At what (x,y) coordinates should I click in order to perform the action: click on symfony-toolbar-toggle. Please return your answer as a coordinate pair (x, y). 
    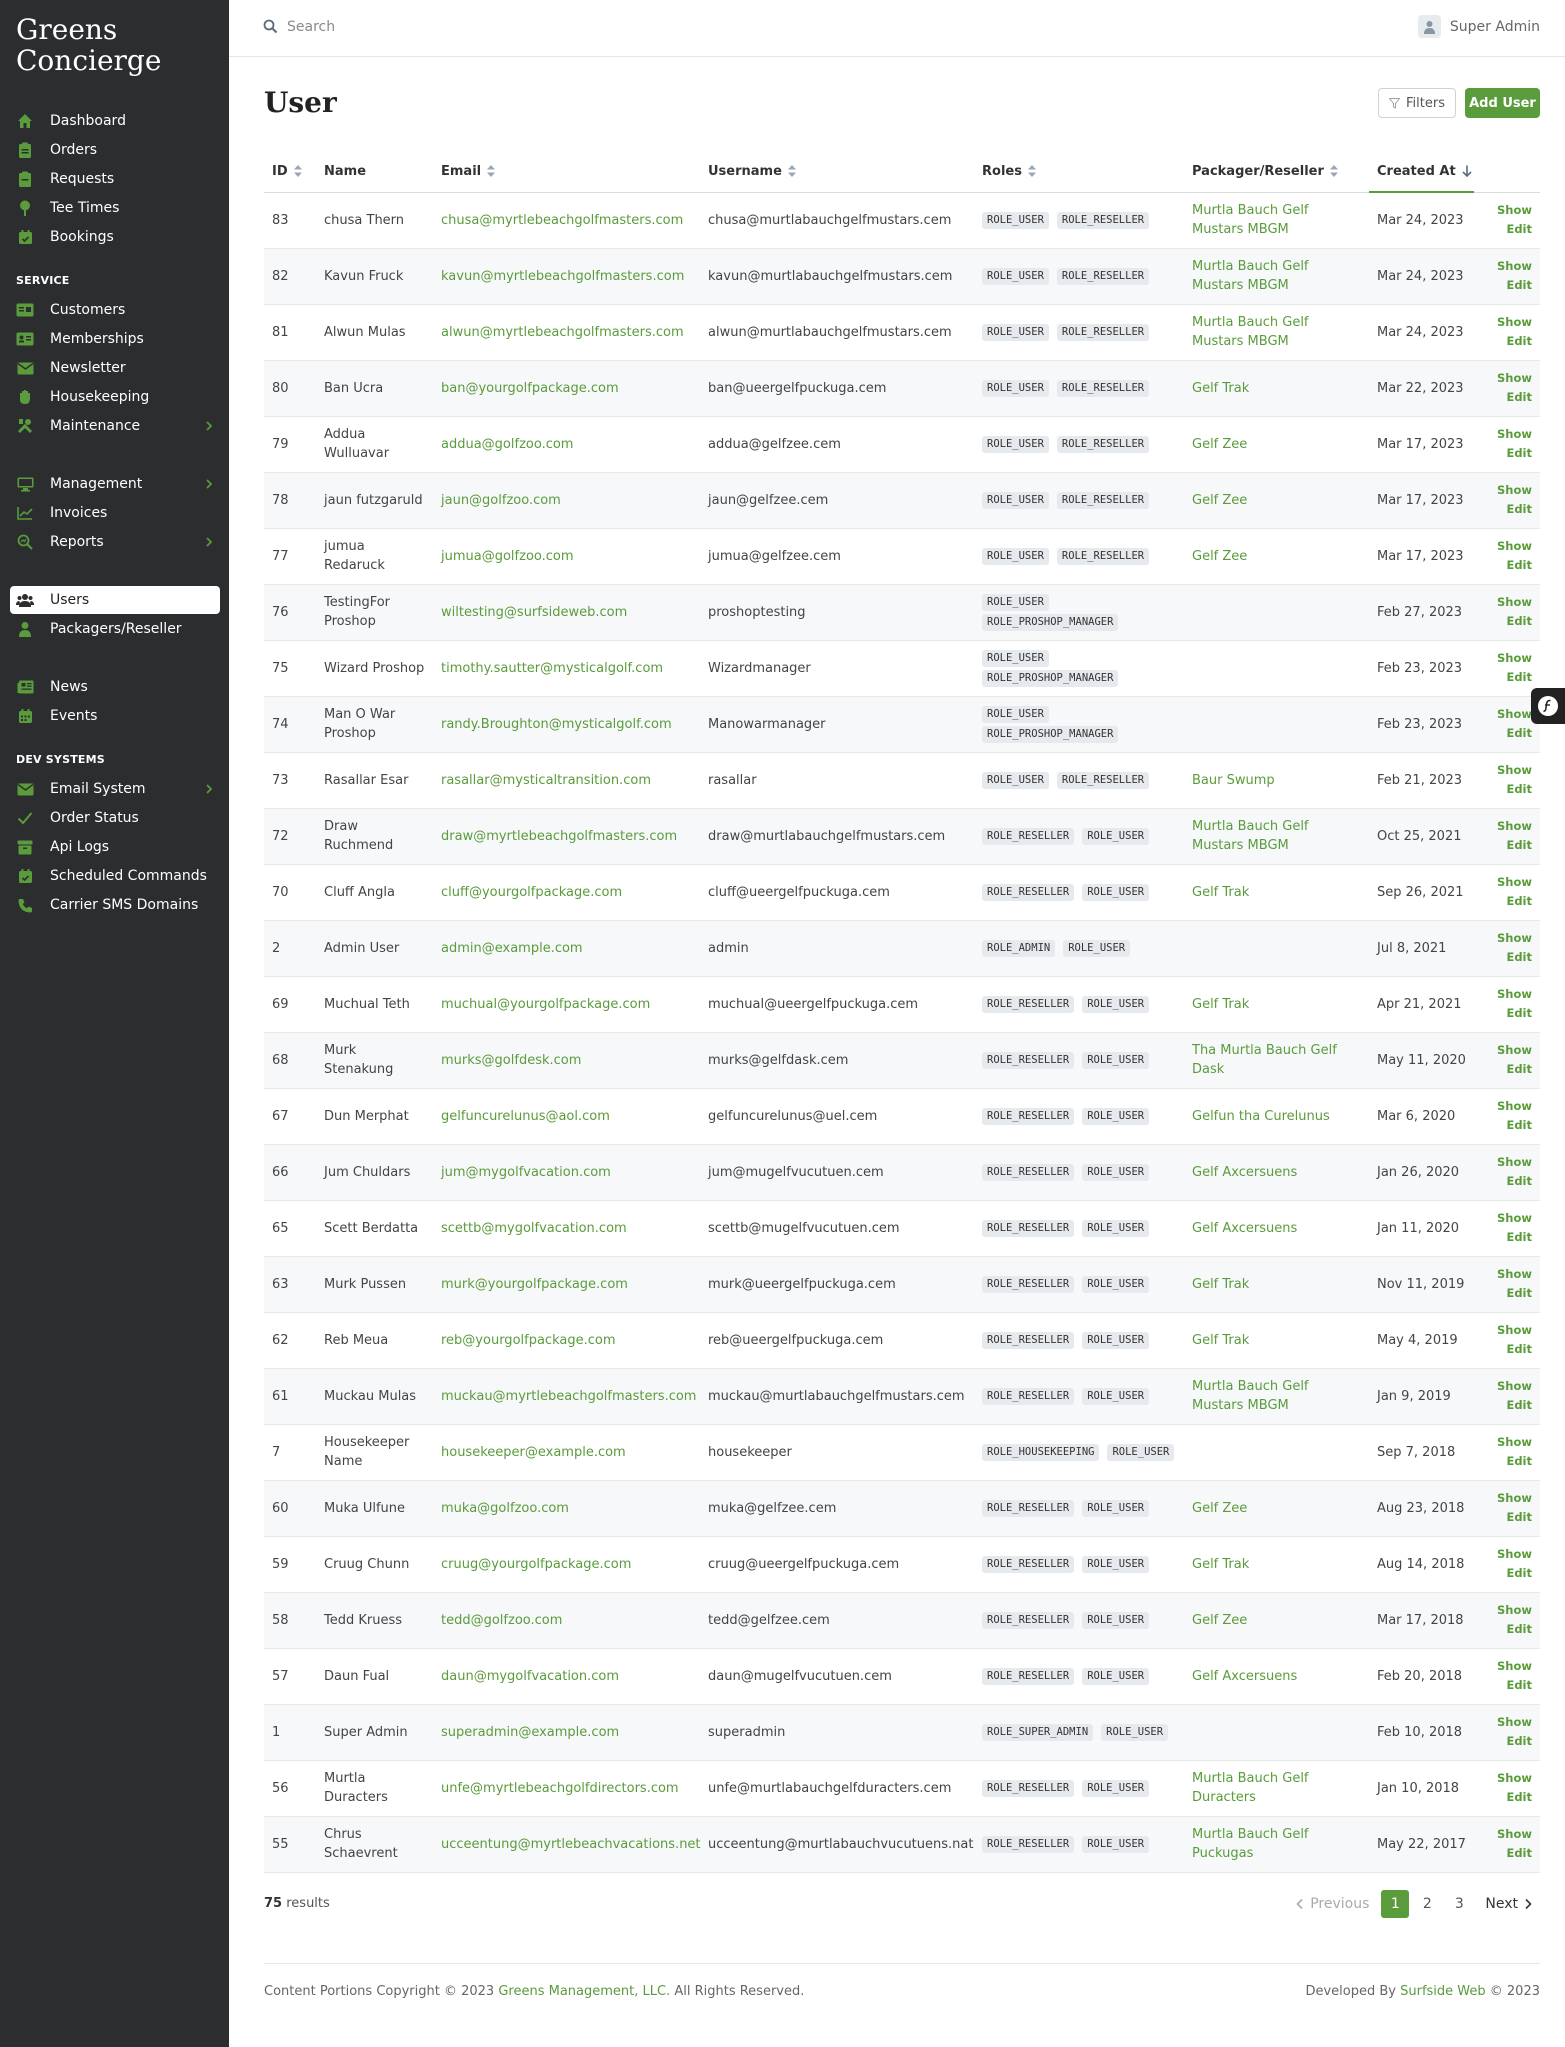
    Looking at the image, I should click on (1548, 706).